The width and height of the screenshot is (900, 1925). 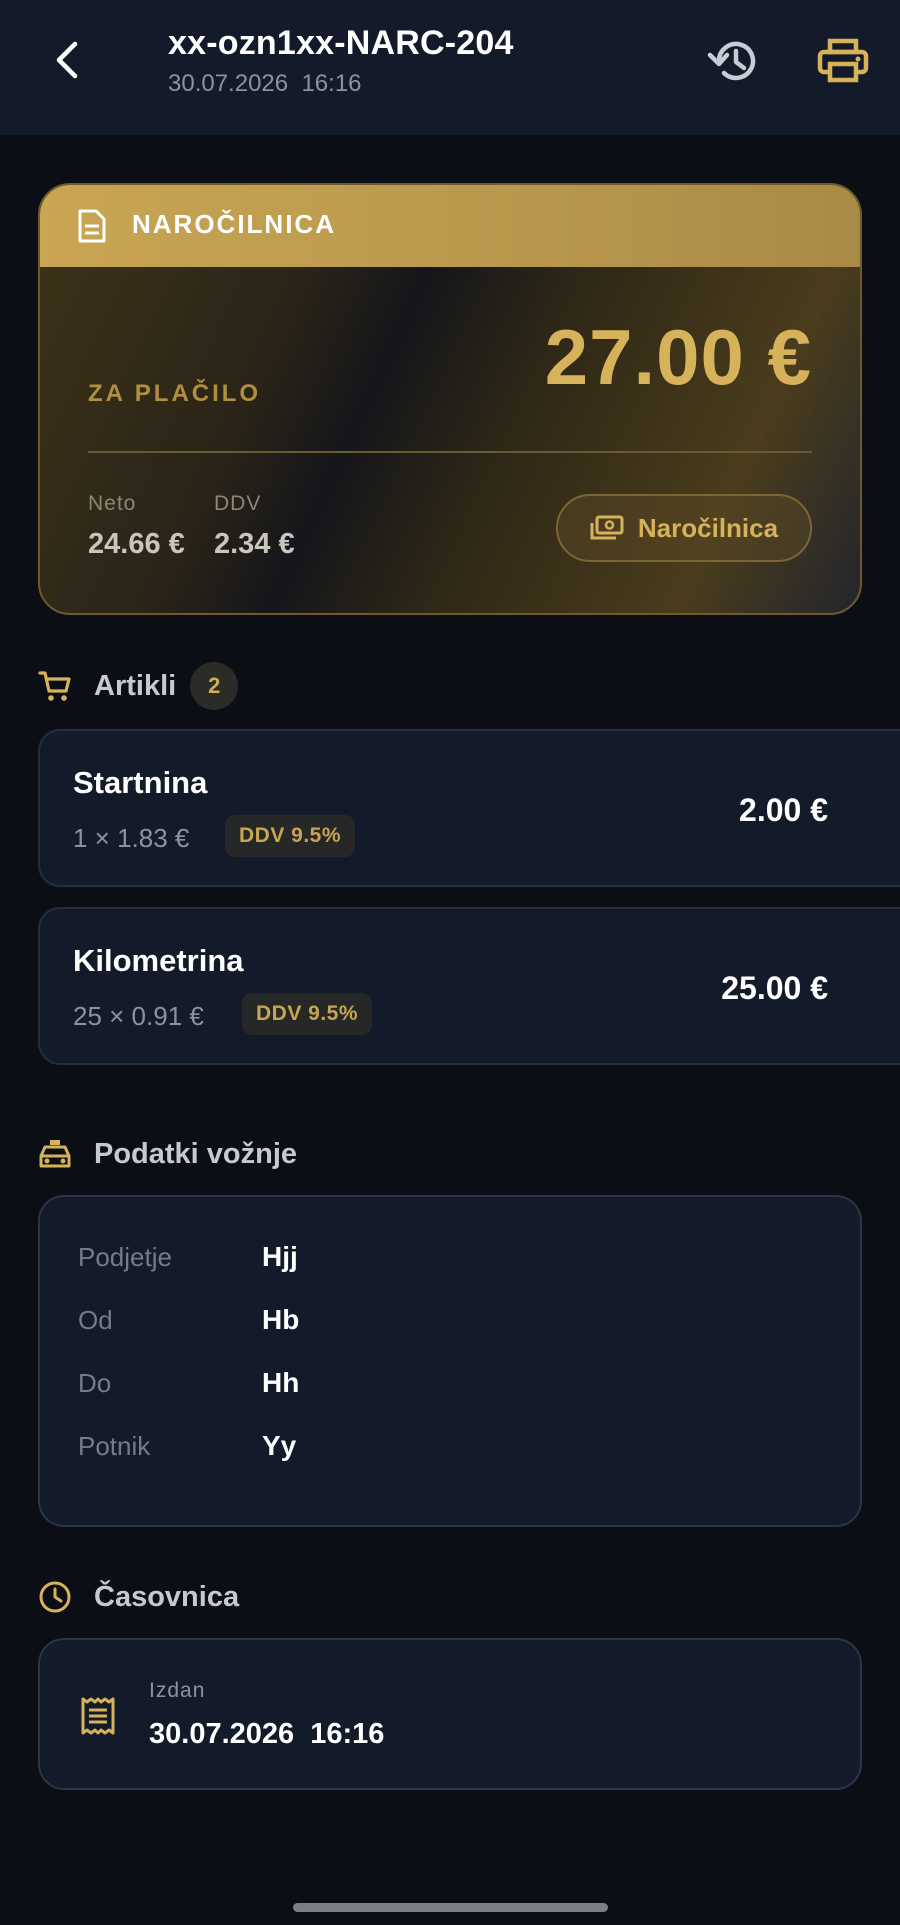 I want to click on vat-label: DDV, so click(x=238, y=503).